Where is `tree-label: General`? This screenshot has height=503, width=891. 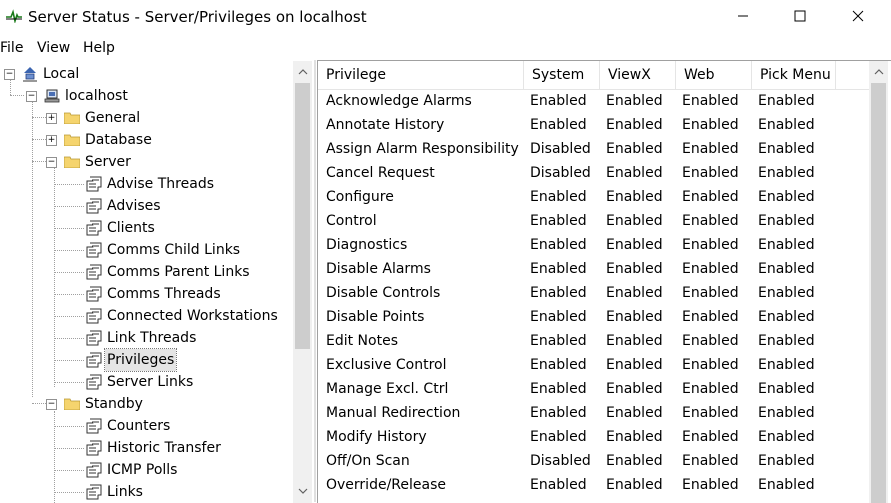
tree-label: General is located at coordinates (113, 118).